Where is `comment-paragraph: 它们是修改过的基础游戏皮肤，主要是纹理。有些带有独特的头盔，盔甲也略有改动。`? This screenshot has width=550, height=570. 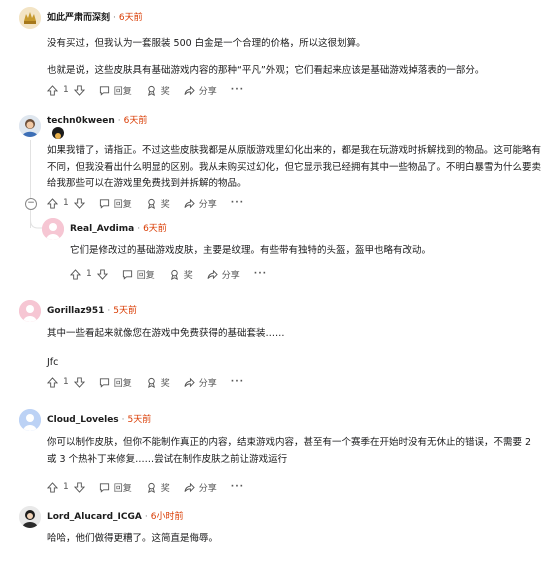
comment-paragraph: 它们是修改过的基础游戏皮肤，主要是纹理。有些带有独特的头盔，盔甲也略有改动。 is located at coordinates (251, 250).